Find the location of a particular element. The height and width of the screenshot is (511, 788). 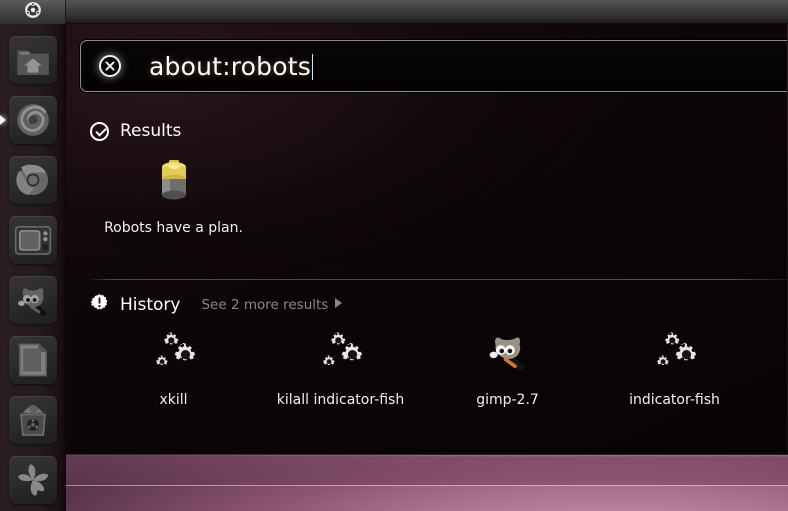

firefox-icon is located at coordinates (33, 120).